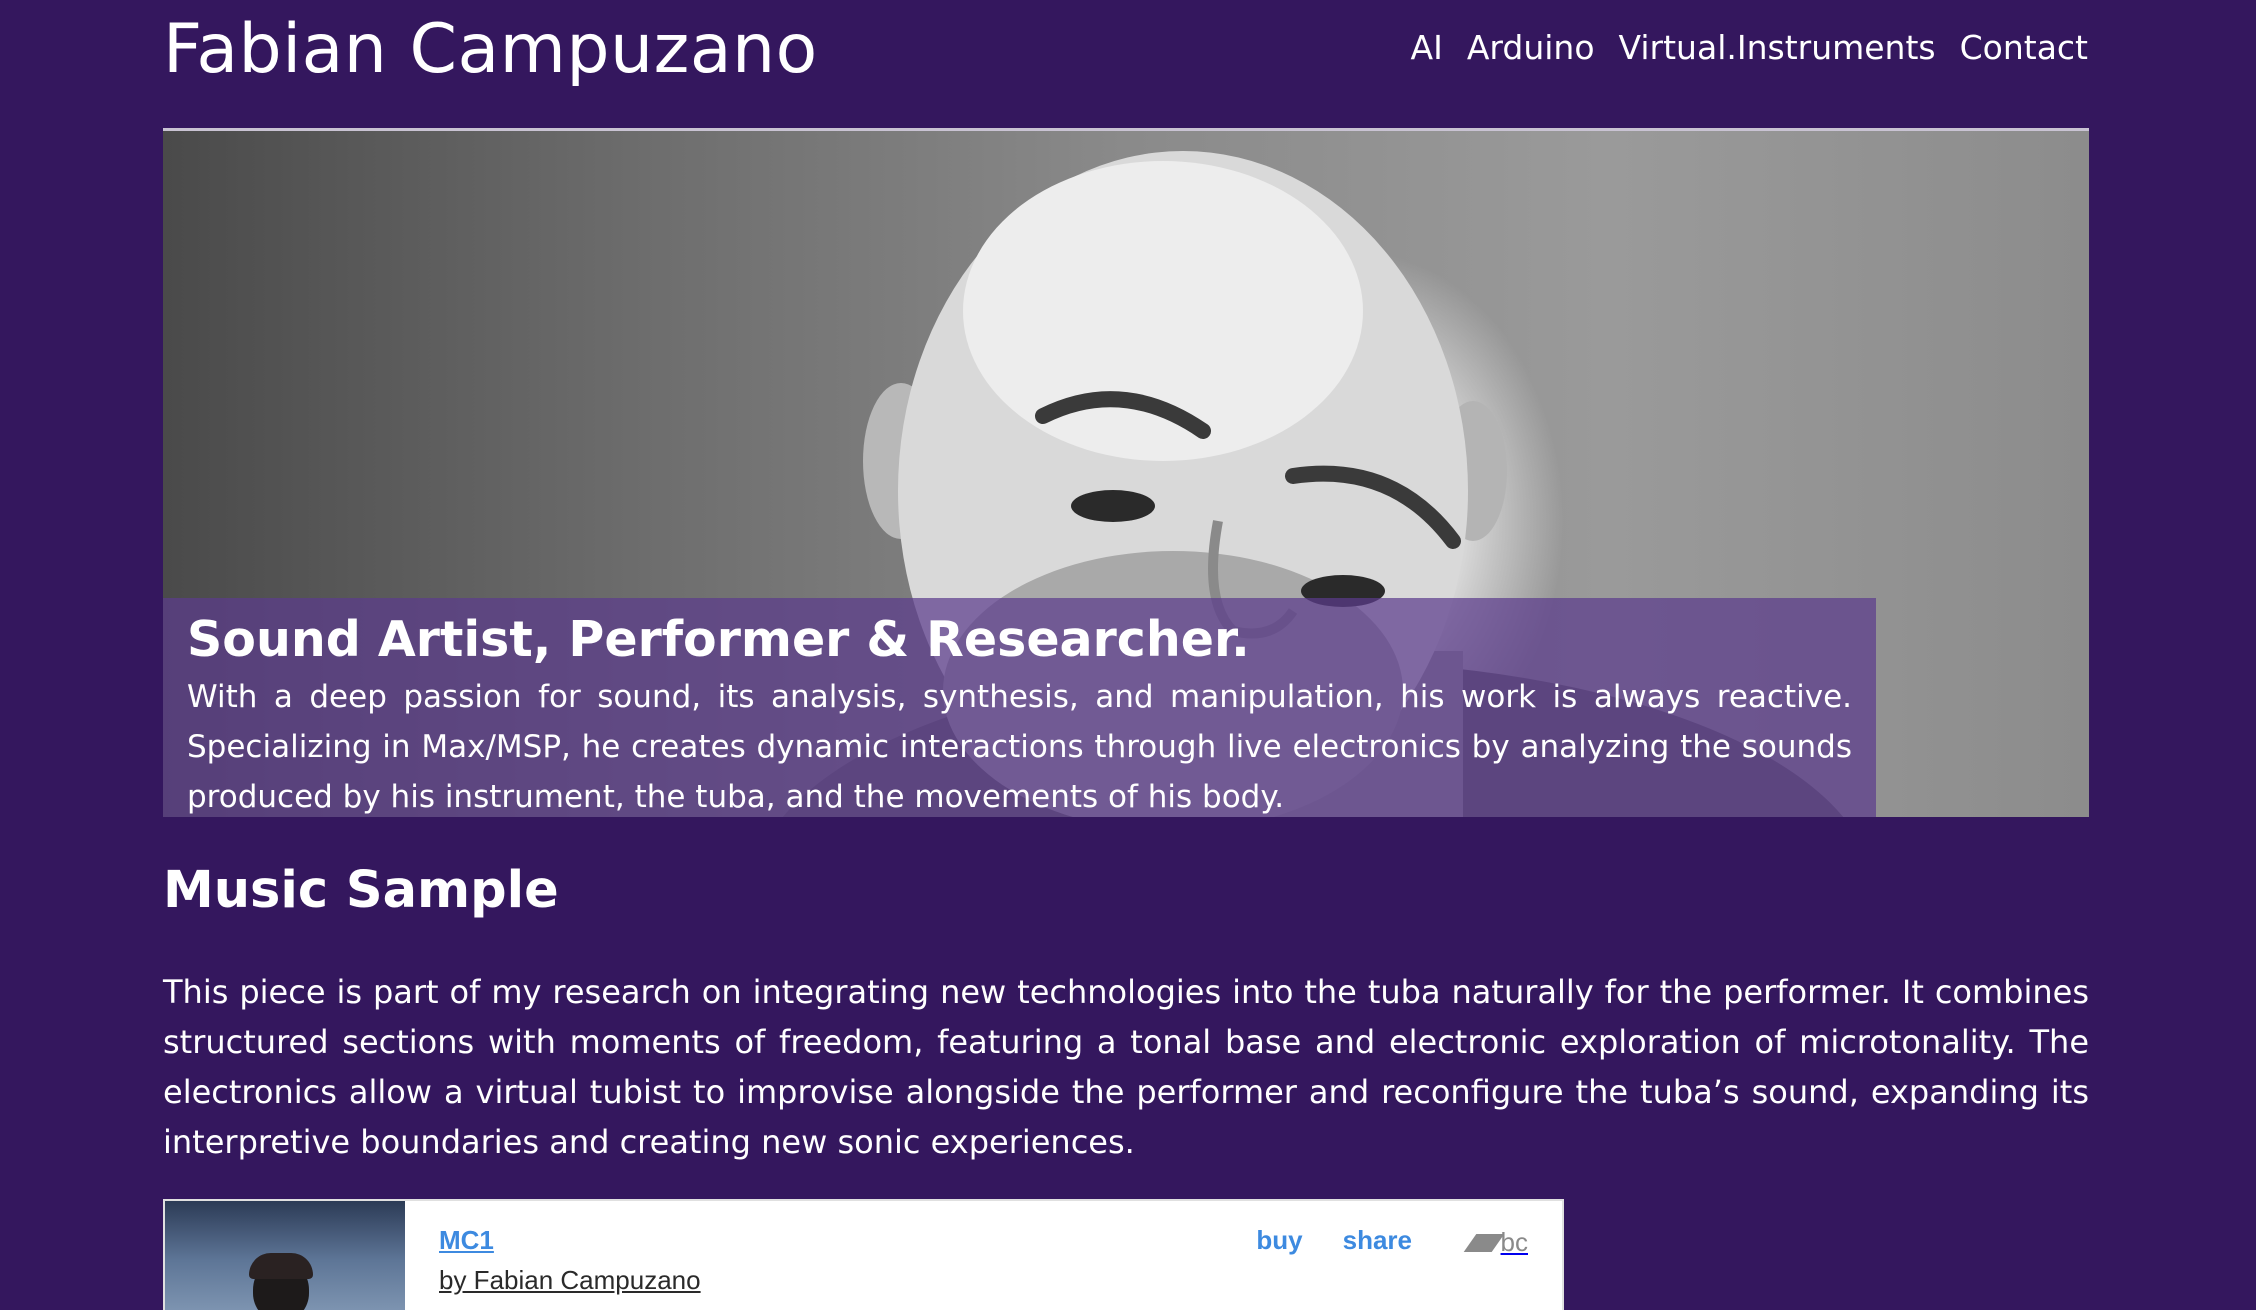 The height and width of the screenshot is (1310, 2256). I want to click on bandcamp-logo-mark, so click(1483, 1242).